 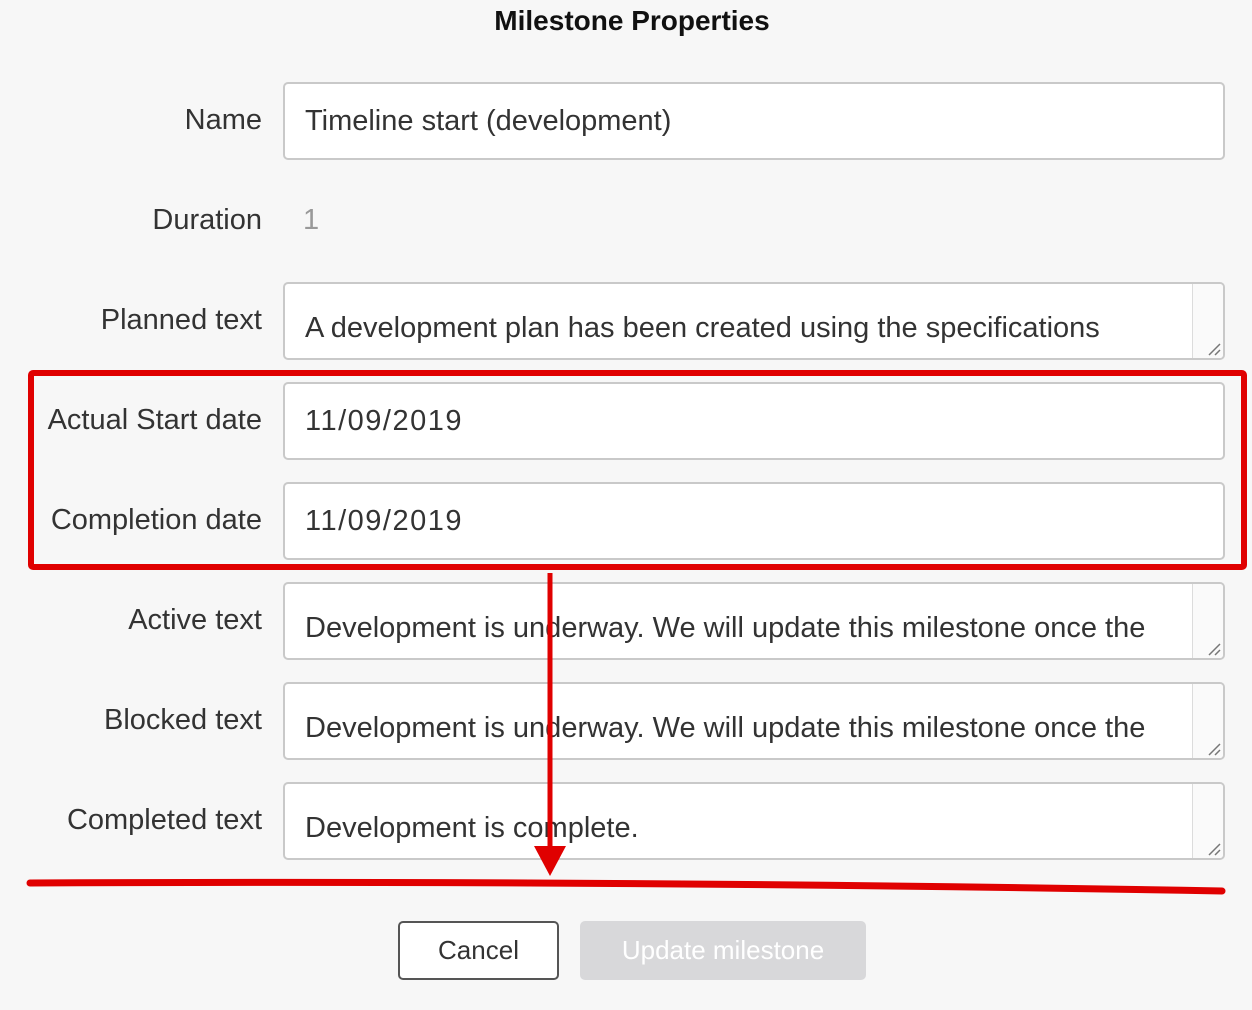 I want to click on name-label: Name, so click(x=223, y=120).